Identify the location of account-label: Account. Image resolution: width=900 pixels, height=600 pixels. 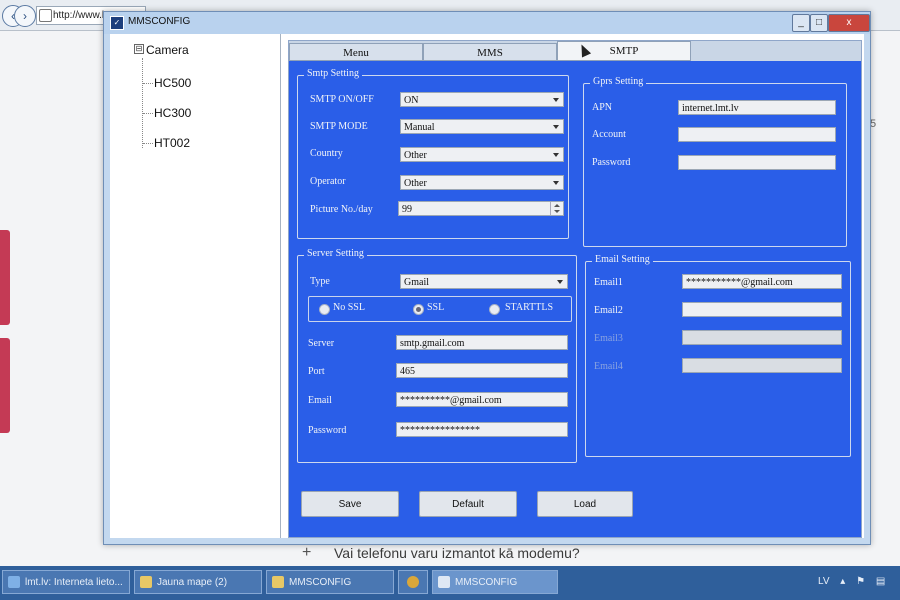
(609, 134).